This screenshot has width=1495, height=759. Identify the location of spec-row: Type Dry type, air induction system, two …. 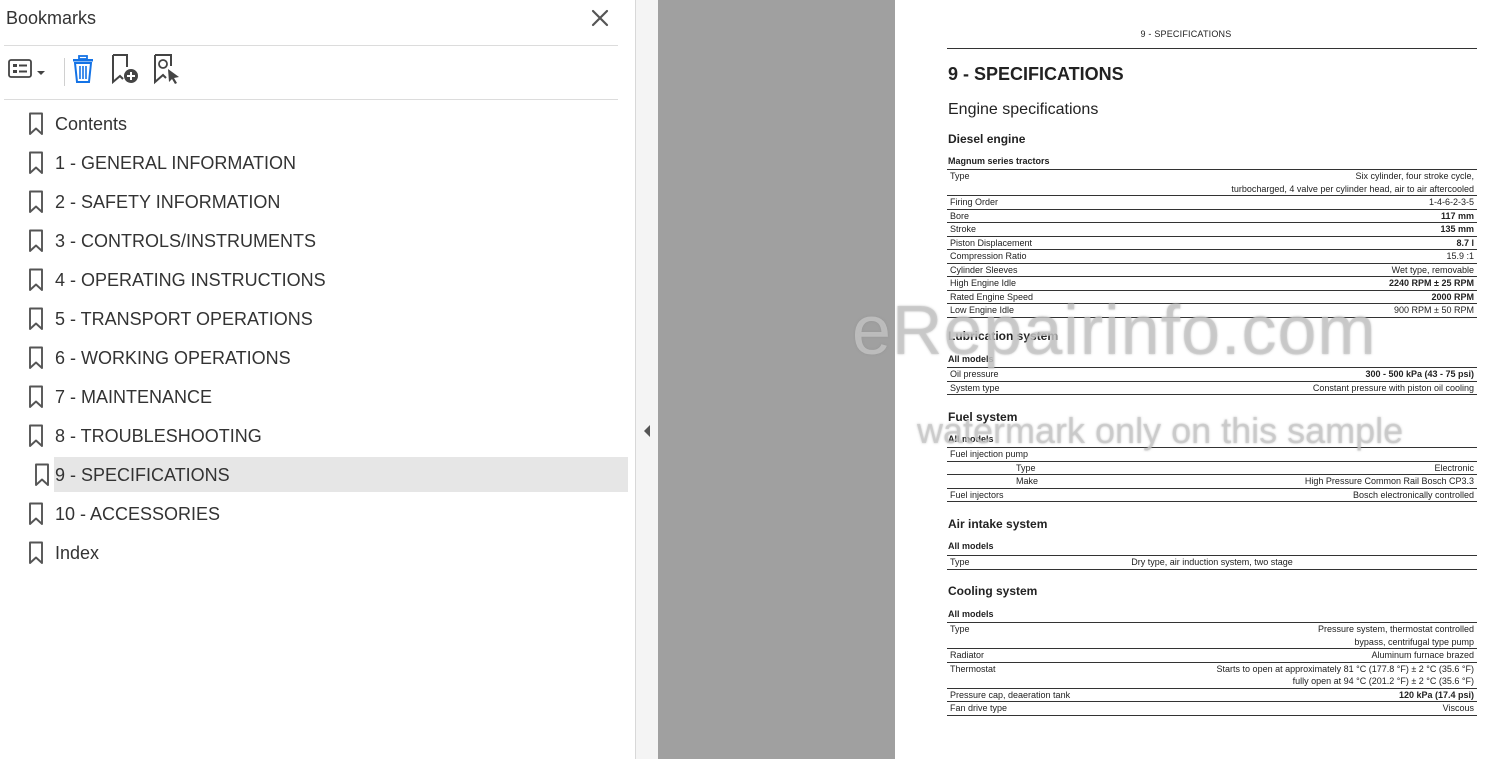
(1212, 563).